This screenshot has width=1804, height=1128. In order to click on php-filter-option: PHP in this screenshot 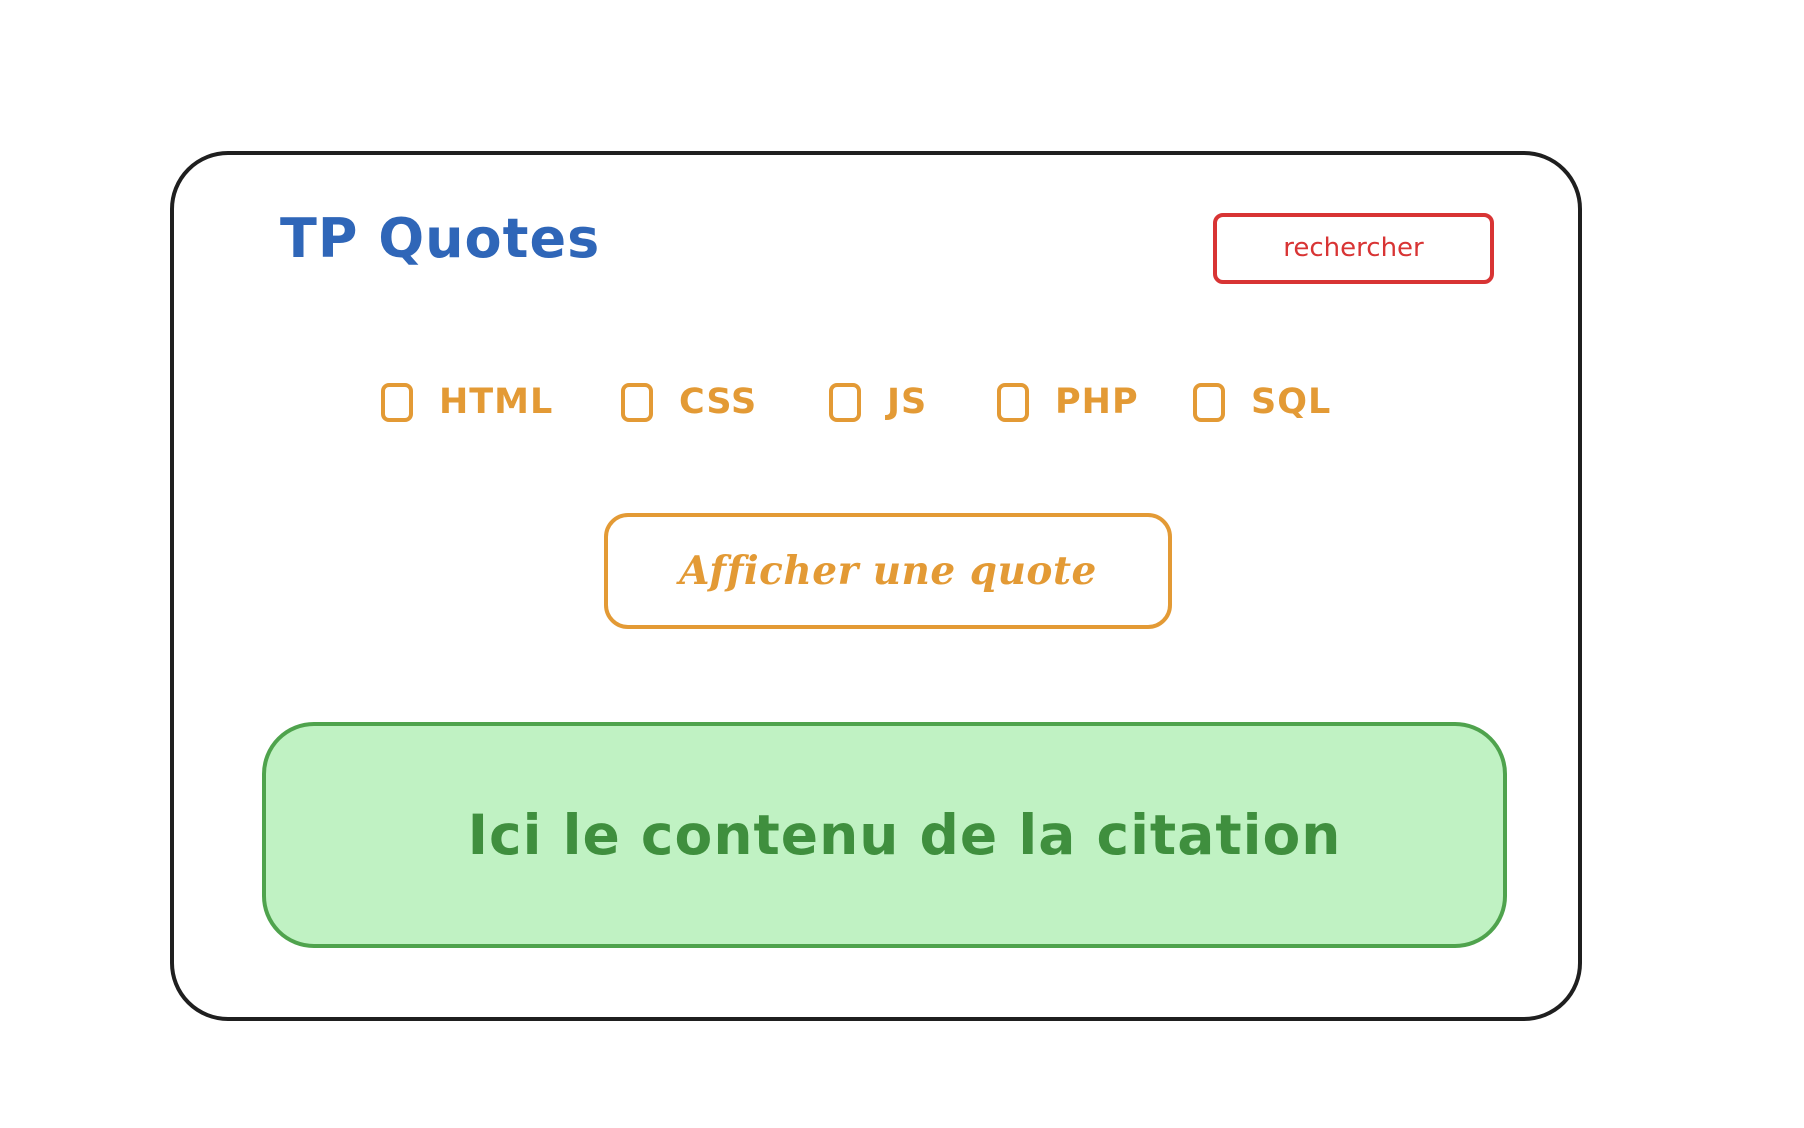, I will do `click(1068, 402)`.